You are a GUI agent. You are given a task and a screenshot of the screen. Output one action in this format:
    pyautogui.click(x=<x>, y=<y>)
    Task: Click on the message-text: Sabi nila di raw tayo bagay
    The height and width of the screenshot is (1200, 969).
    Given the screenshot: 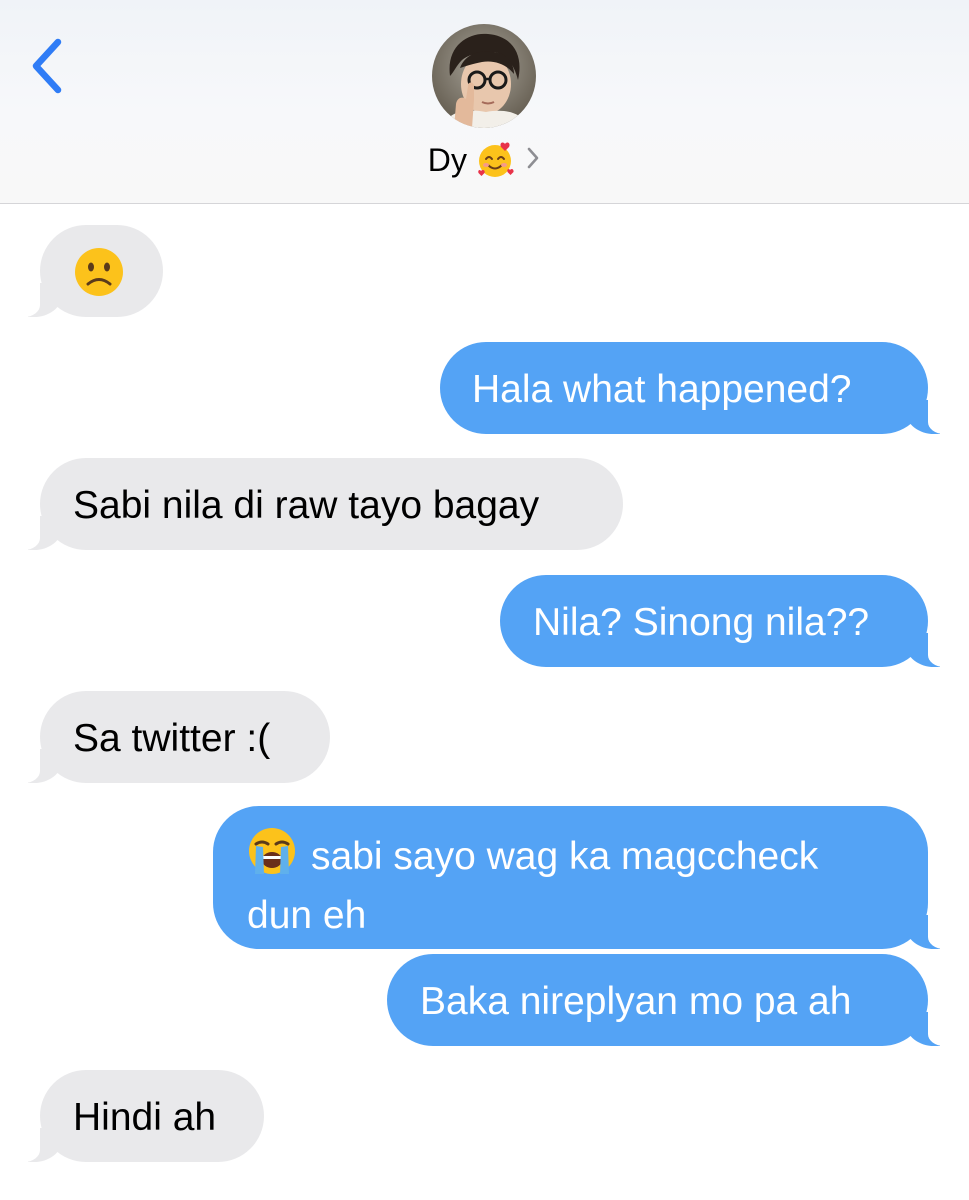 What is the action you would take?
    pyautogui.click(x=306, y=505)
    